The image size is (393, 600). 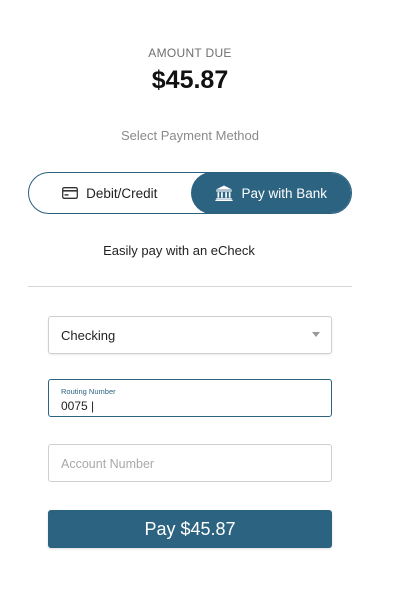 I want to click on routing-number-field: Routing Number 0075 |, so click(x=190, y=398).